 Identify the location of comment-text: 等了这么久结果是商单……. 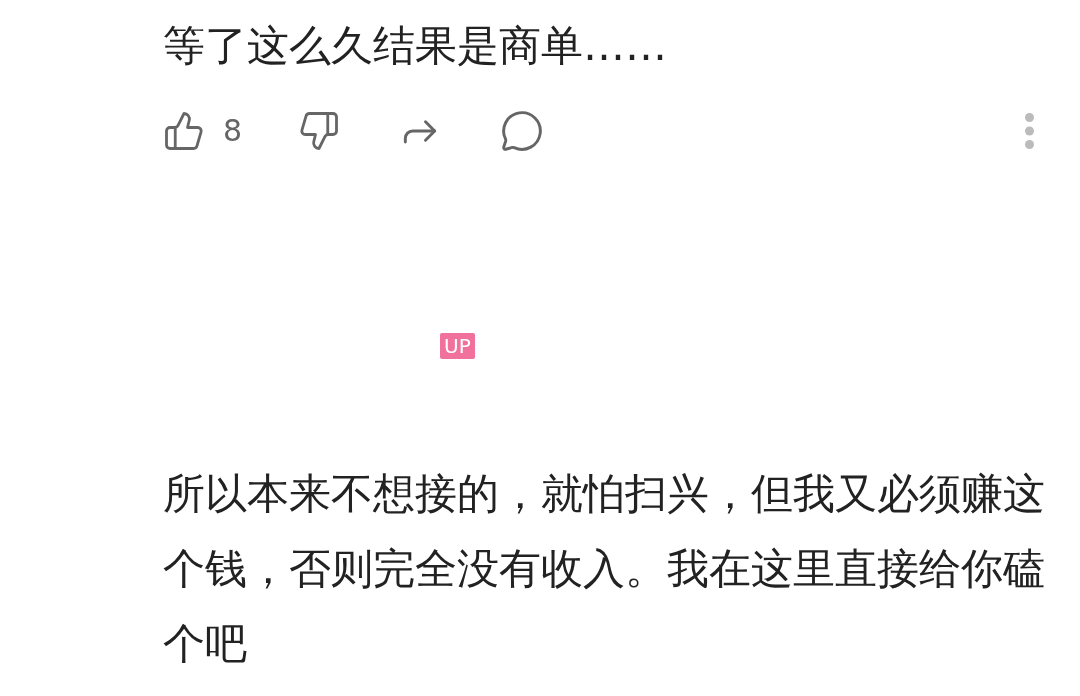
(415, 46).